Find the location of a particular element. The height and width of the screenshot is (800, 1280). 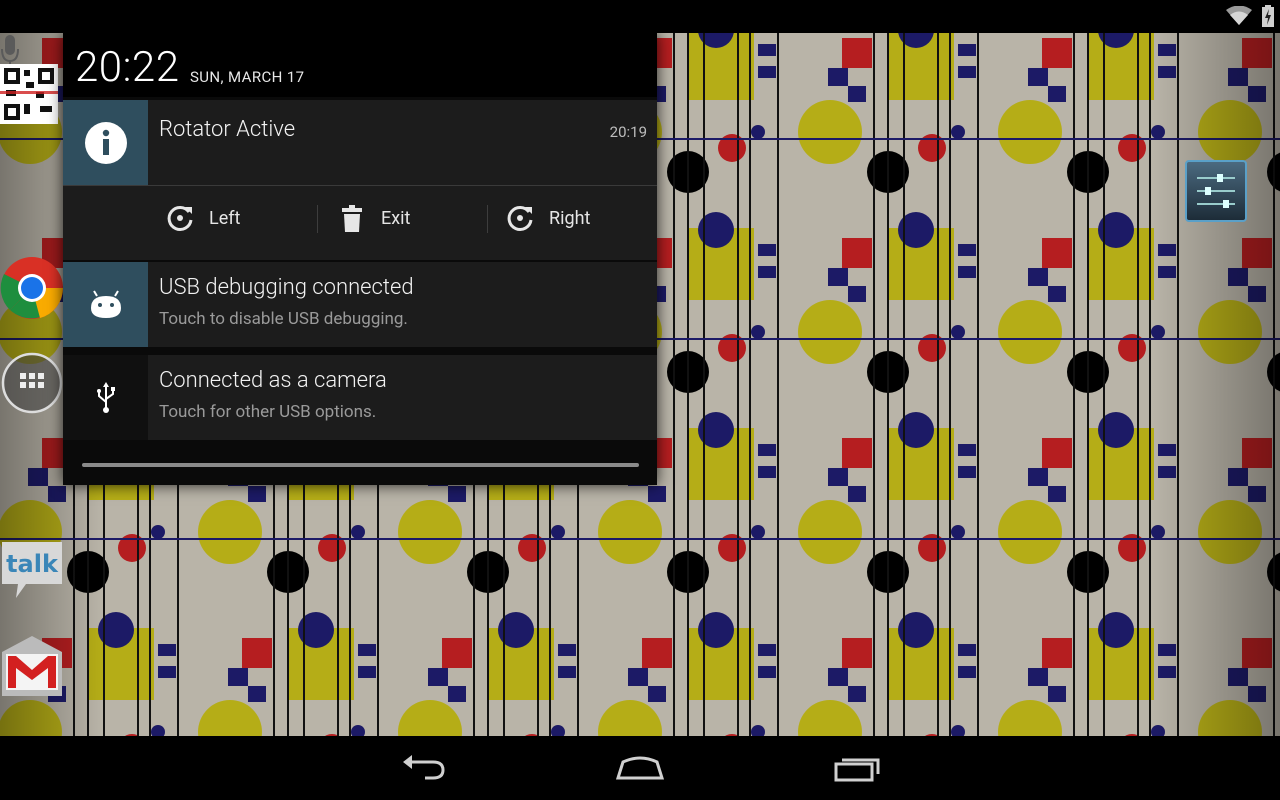

home-icon is located at coordinates (640, 768).